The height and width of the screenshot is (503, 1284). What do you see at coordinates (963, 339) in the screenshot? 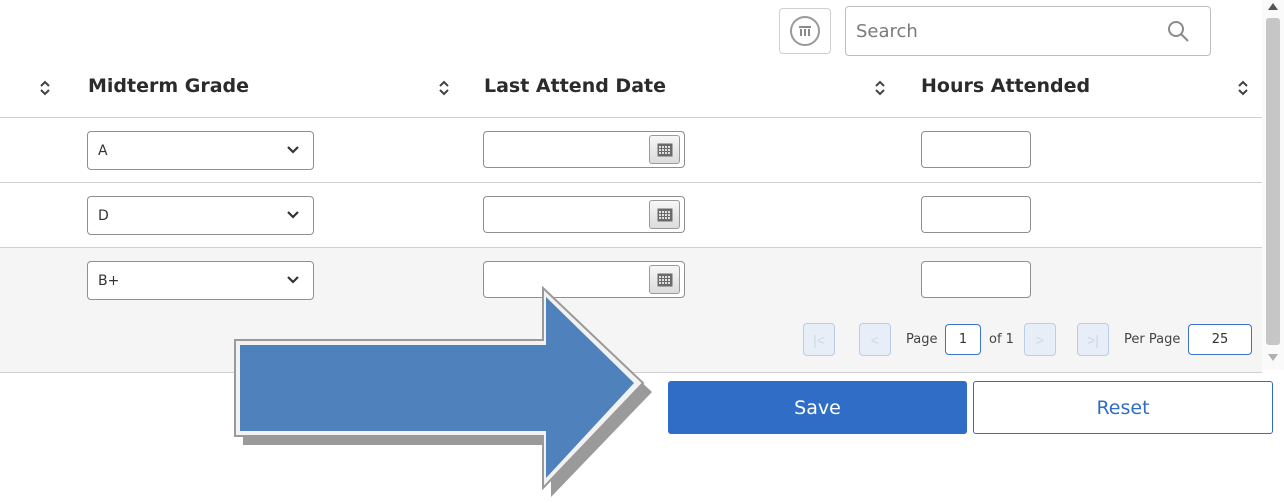
I see `page-number-input: 1` at bounding box center [963, 339].